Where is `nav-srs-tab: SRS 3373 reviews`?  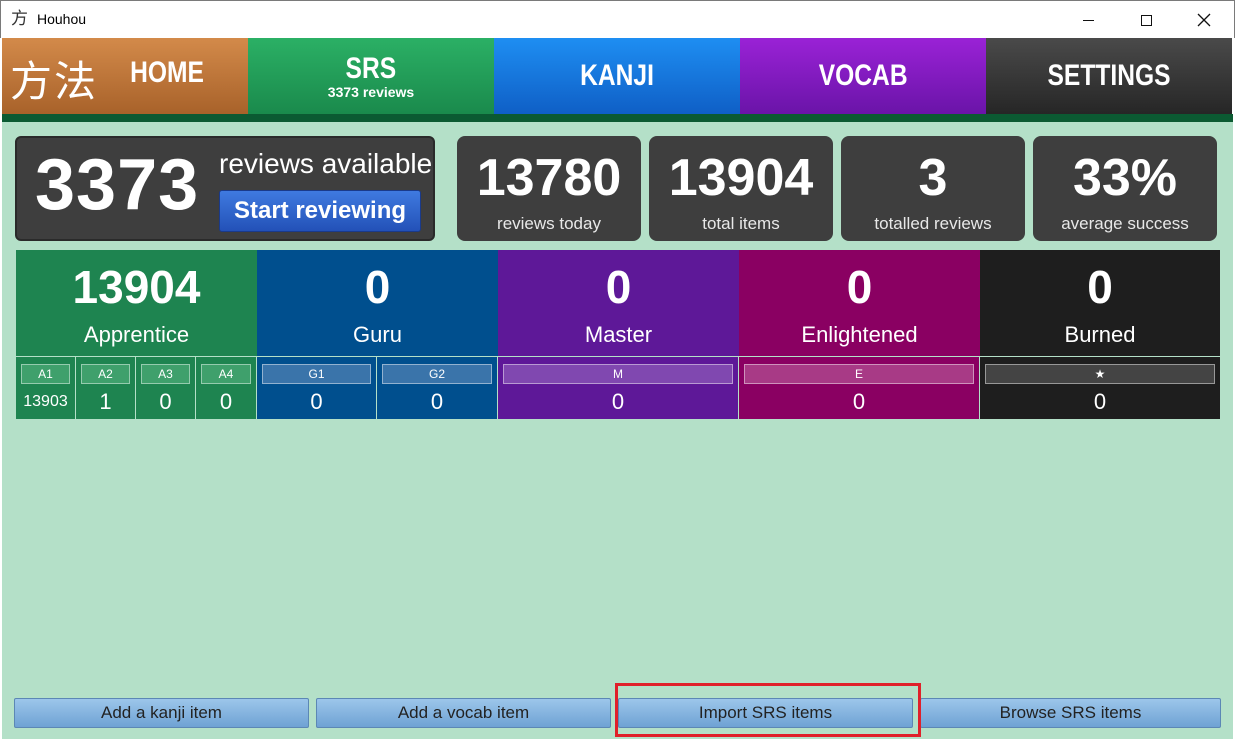
nav-srs-tab: SRS 3373 reviews is located at coordinates (371, 76).